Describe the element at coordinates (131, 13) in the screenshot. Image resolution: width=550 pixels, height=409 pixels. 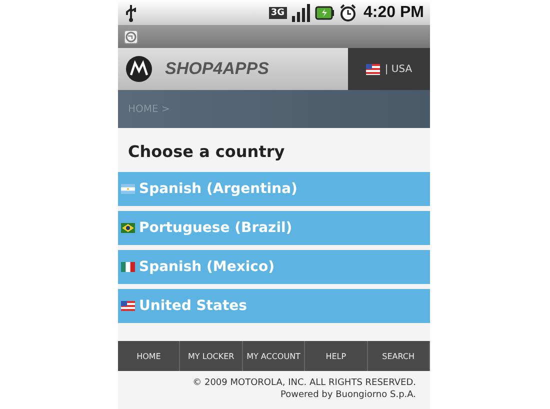
I see `usb-icon` at that location.